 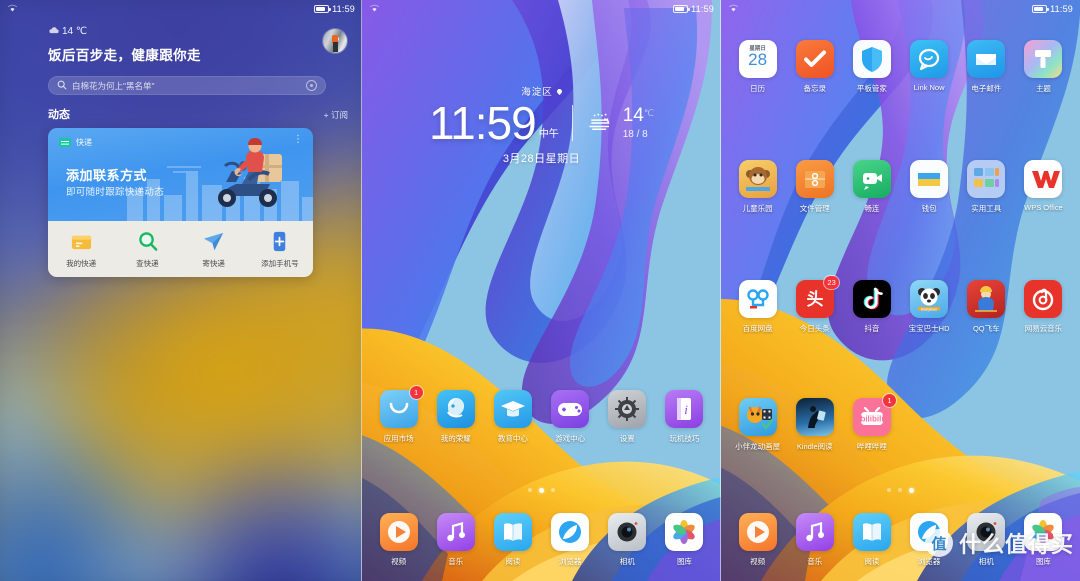 I want to click on app-tools-folder: 实用工具, so click(x=986, y=187).